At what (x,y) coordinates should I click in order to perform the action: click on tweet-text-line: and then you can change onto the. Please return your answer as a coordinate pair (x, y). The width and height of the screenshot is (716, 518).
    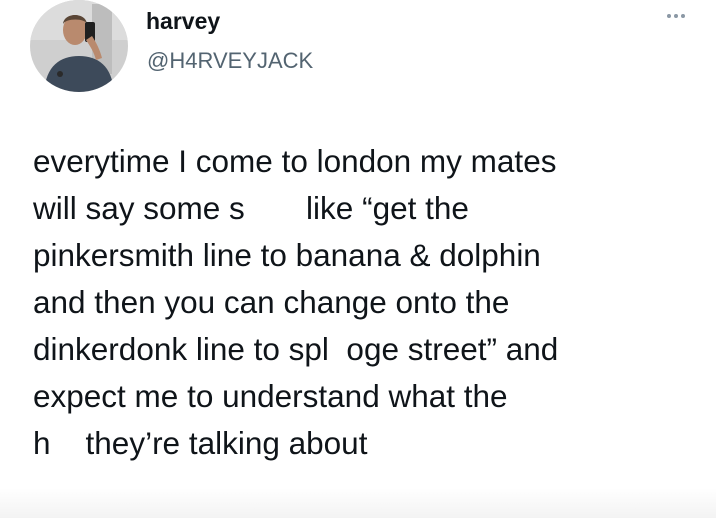
    Looking at the image, I should click on (271, 302).